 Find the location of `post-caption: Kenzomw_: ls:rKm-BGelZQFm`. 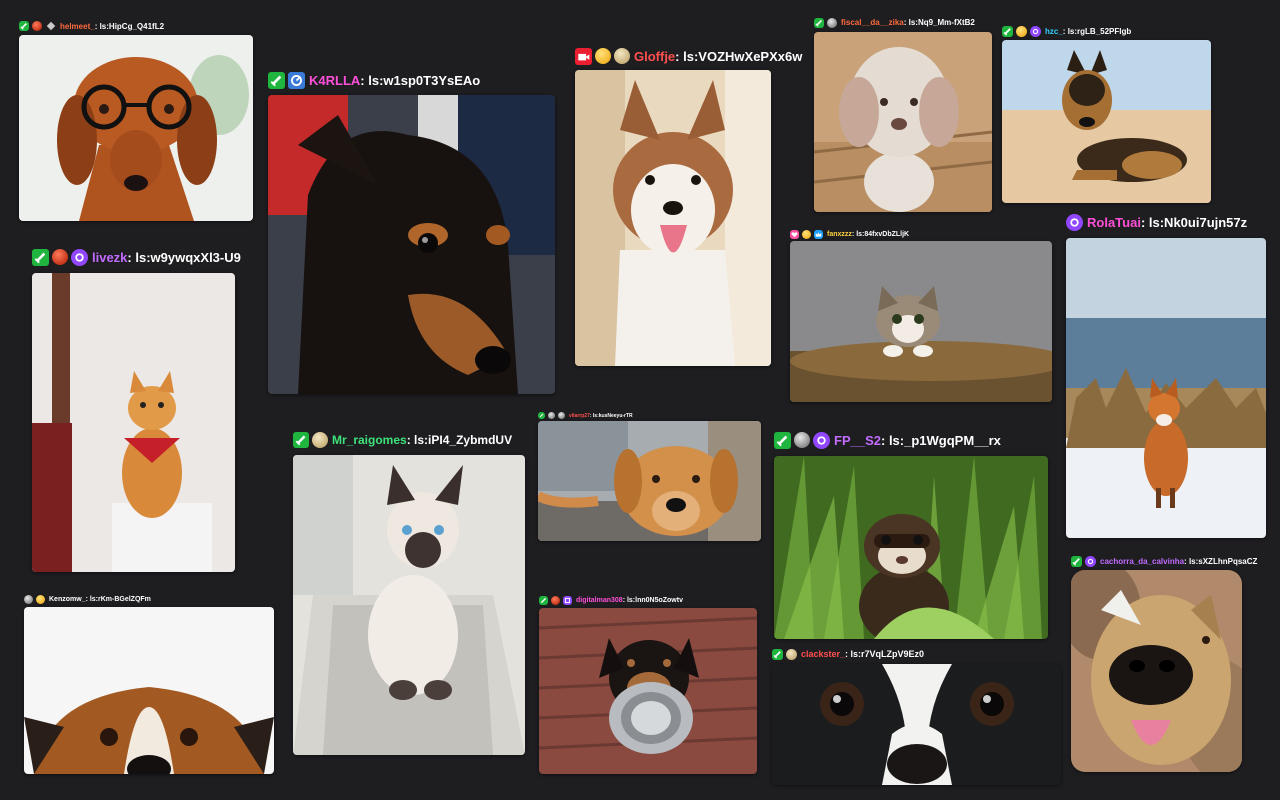

post-caption: Kenzomw_: ls:rKm-BGelZQFm is located at coordinates (87, 599).